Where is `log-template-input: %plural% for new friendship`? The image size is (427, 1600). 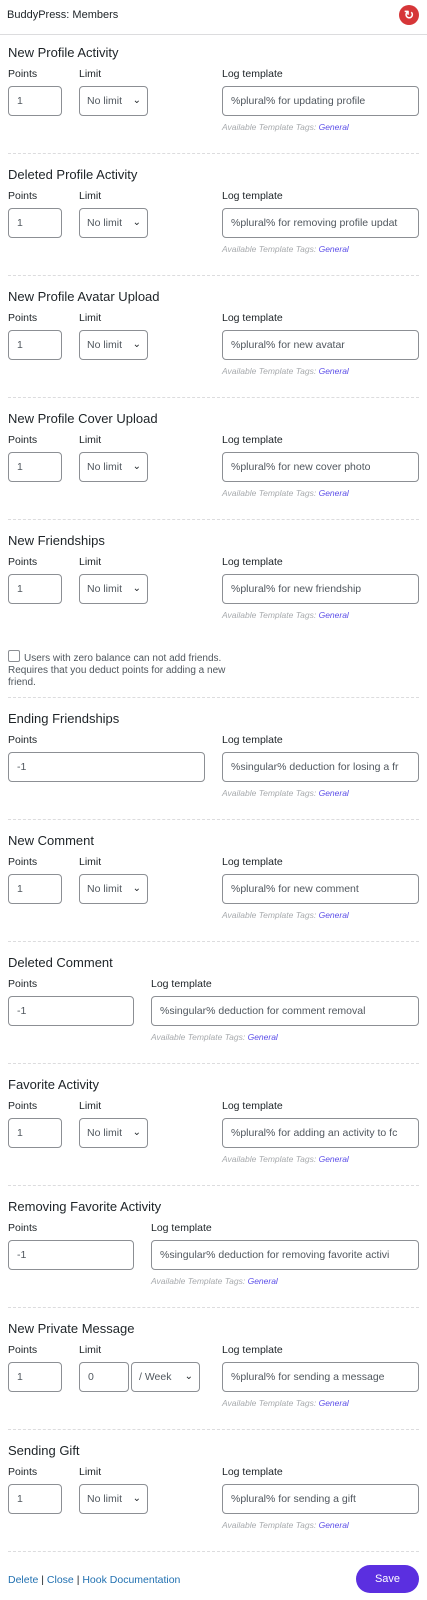
log-template-input: %plural% for new friendship is located at coordinates (320, 589).